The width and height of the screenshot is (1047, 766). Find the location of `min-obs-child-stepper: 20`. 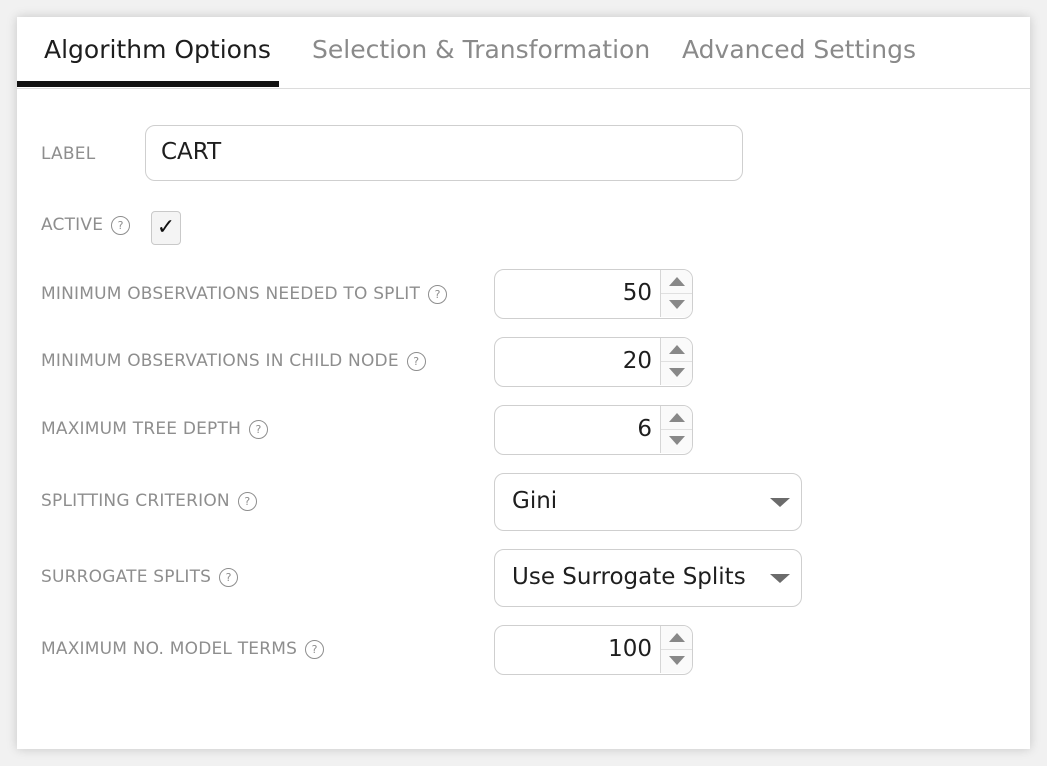

min-obs-child-stepper: 20 is located at coordinates (593, 362).